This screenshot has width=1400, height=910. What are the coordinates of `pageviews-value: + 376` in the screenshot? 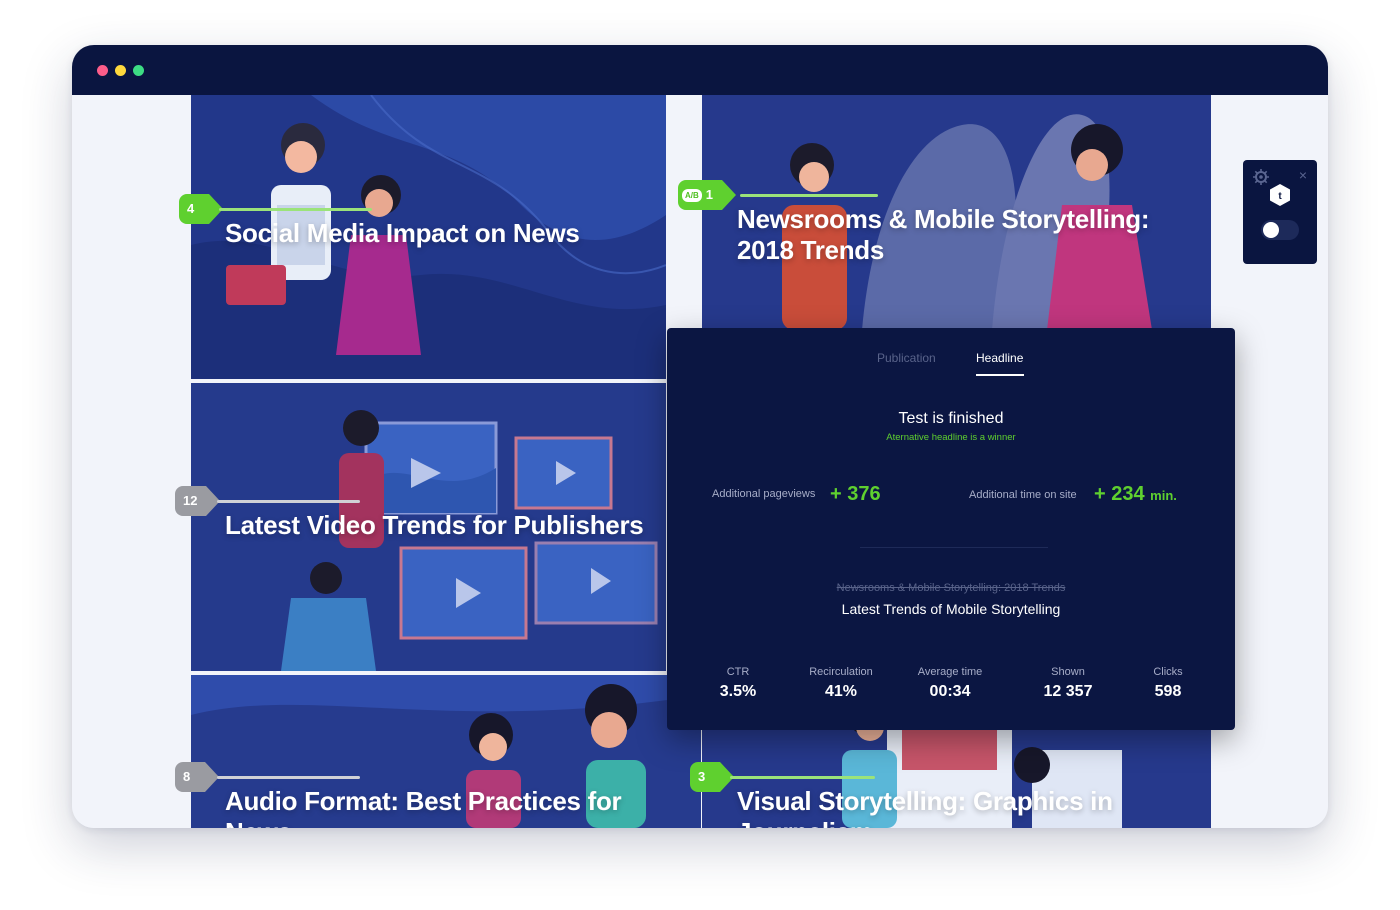 It's located at (855, 494).